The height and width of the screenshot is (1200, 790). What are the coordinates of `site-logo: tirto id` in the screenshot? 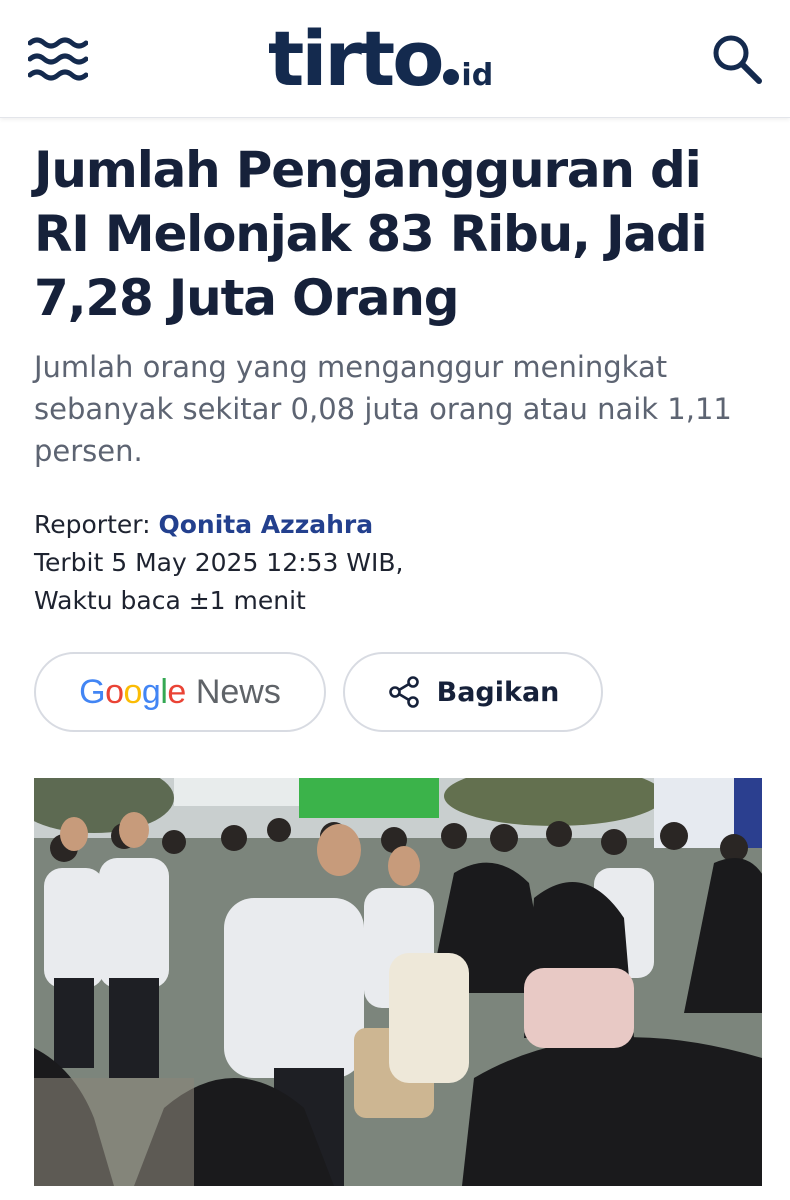 It's located at (380, 59).